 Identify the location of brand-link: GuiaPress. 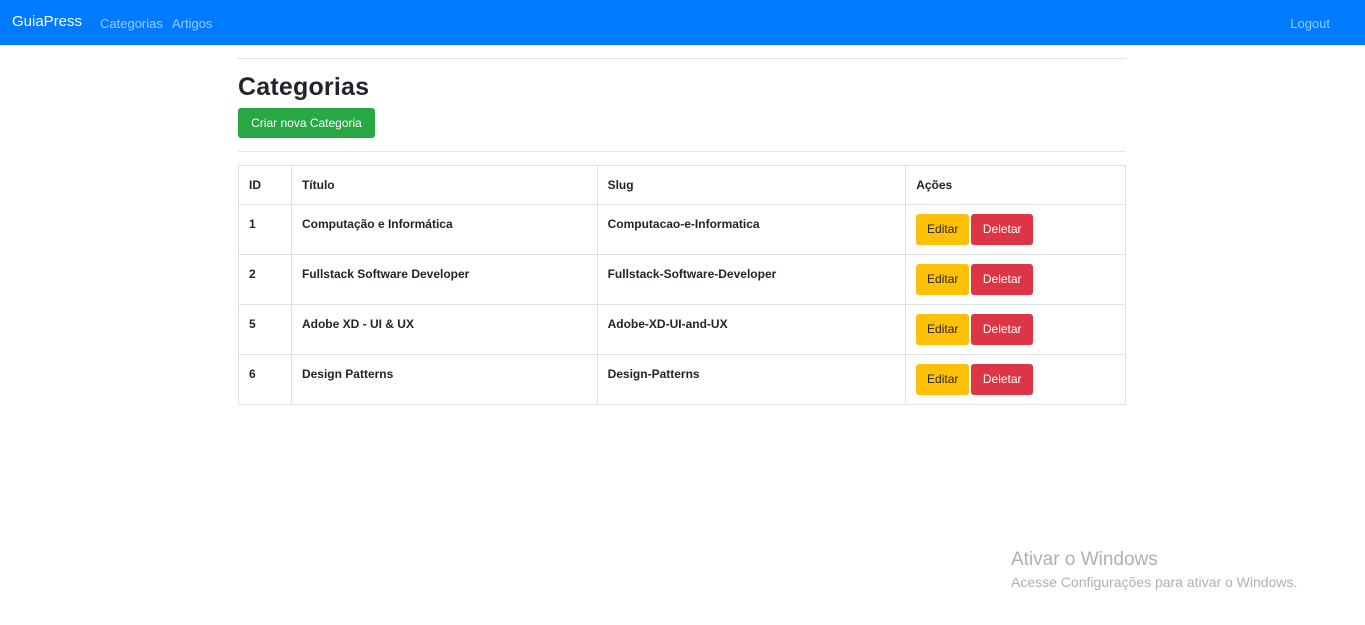
(47, 21).